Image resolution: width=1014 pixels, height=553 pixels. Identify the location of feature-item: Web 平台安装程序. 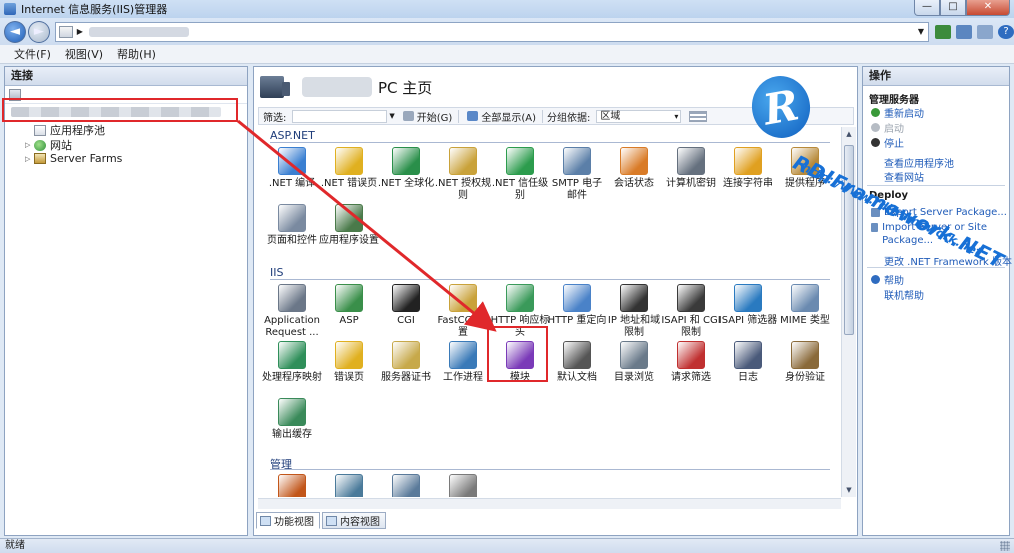
(292, 485).